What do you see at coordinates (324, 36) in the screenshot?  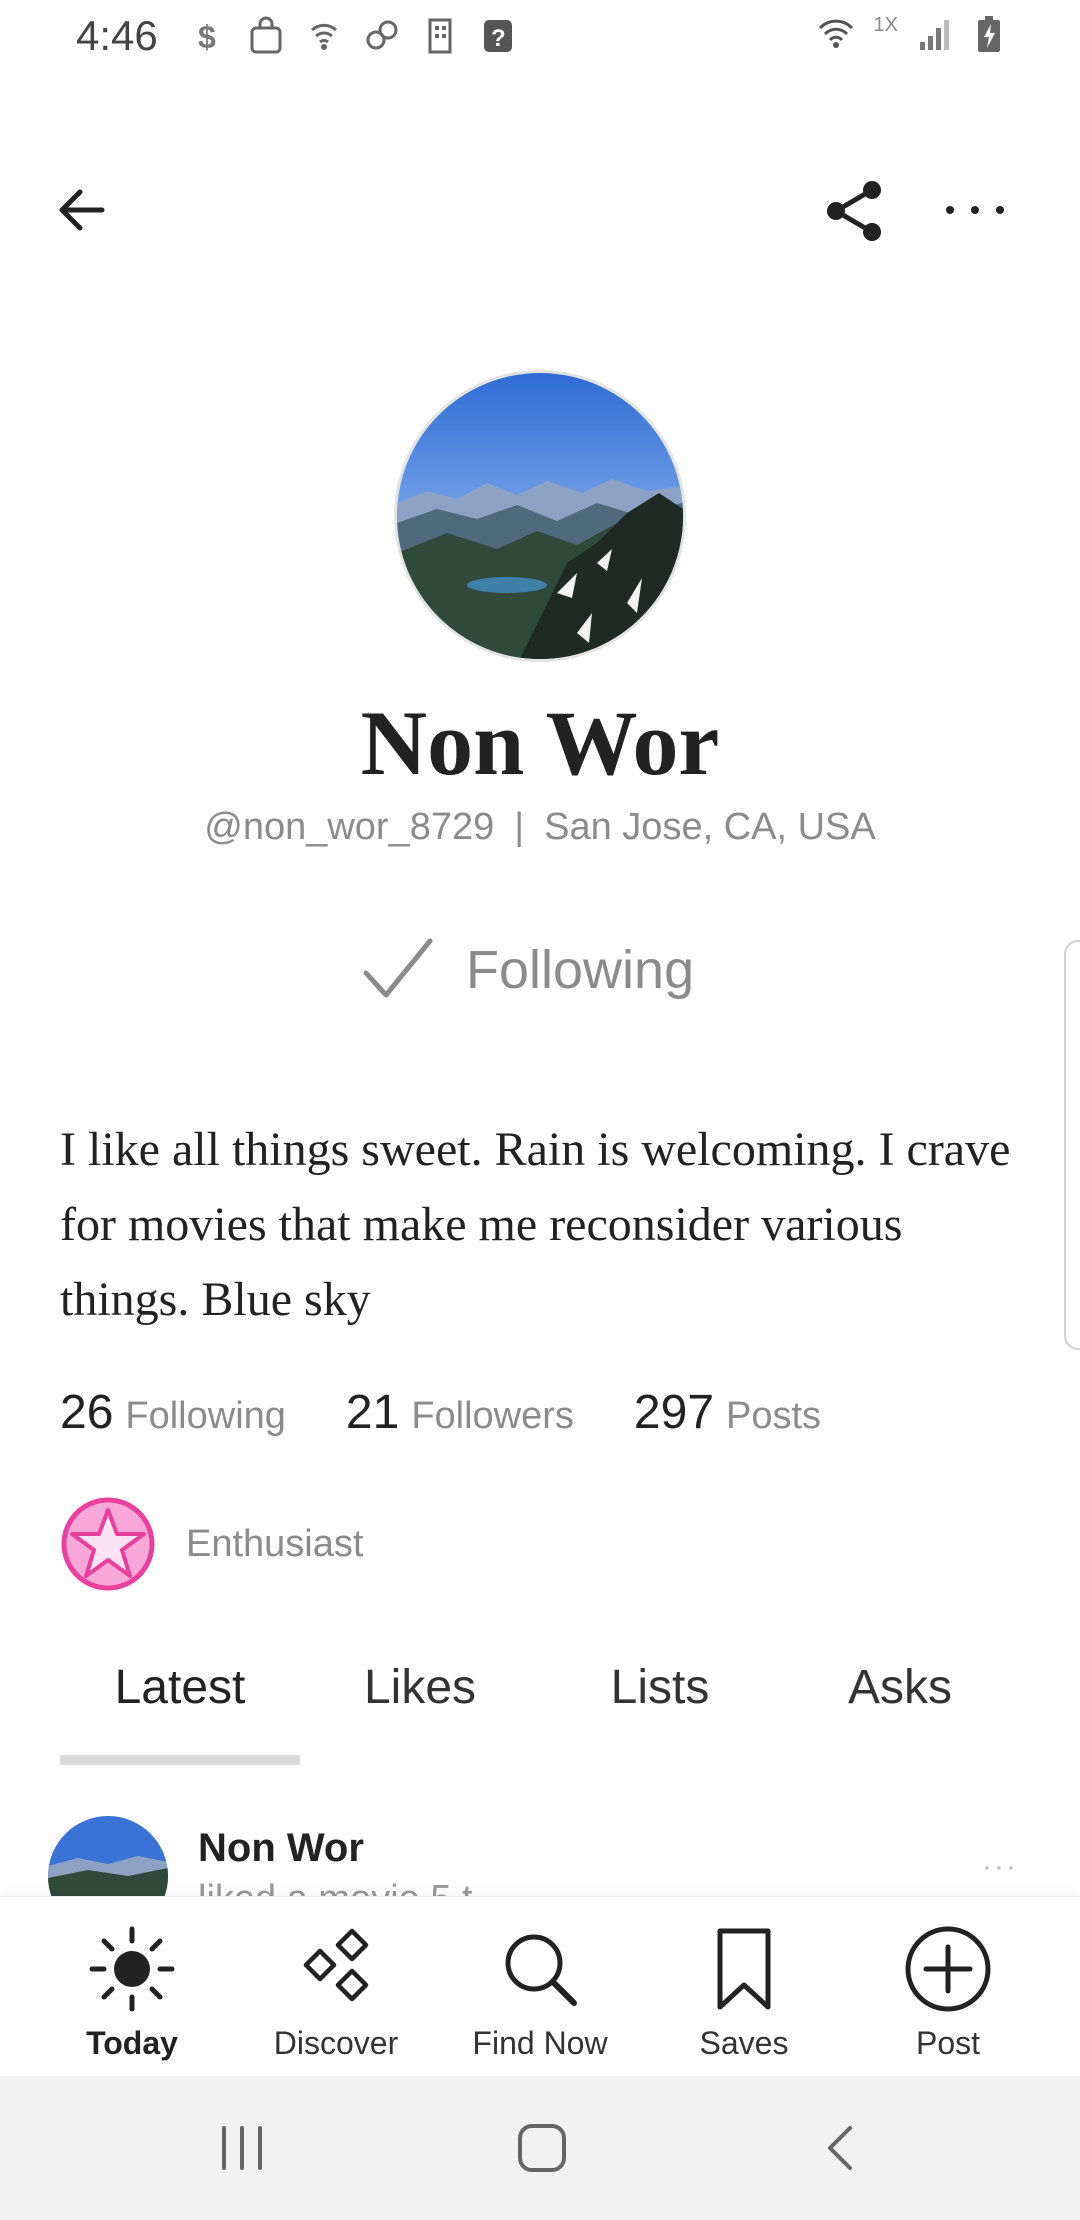 I see `wifi-call-icon` at bounding box center [324, 36].